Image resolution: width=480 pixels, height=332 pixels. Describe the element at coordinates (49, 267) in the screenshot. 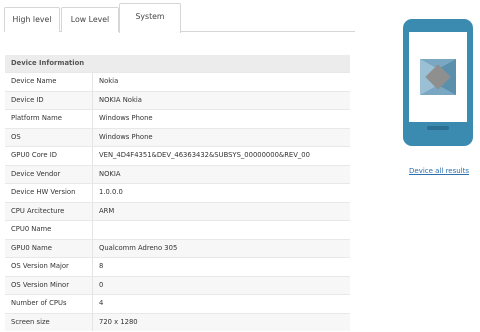

I see `row-label: OS Version Major` at that location.